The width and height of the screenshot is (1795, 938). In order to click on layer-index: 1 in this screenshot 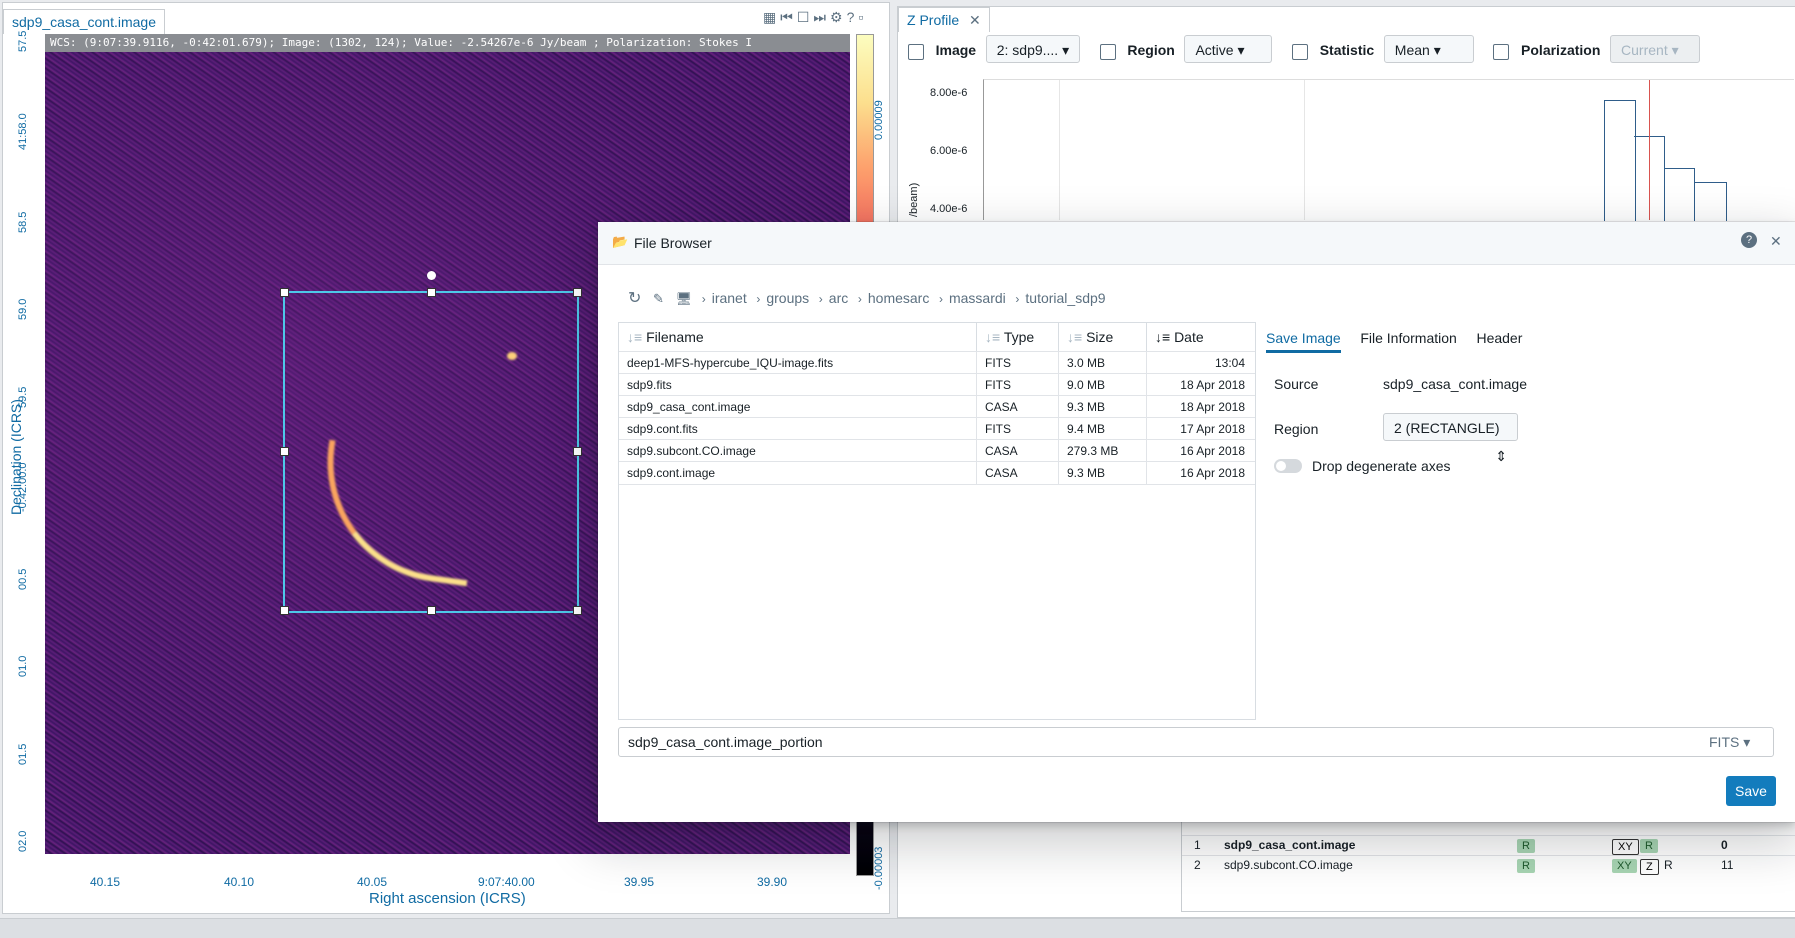, I will do `click(1197, 845)`.